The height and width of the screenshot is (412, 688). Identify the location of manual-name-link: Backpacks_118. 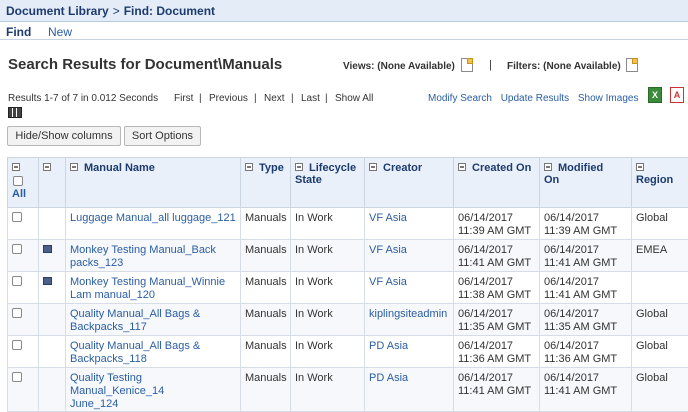
(108, 359).